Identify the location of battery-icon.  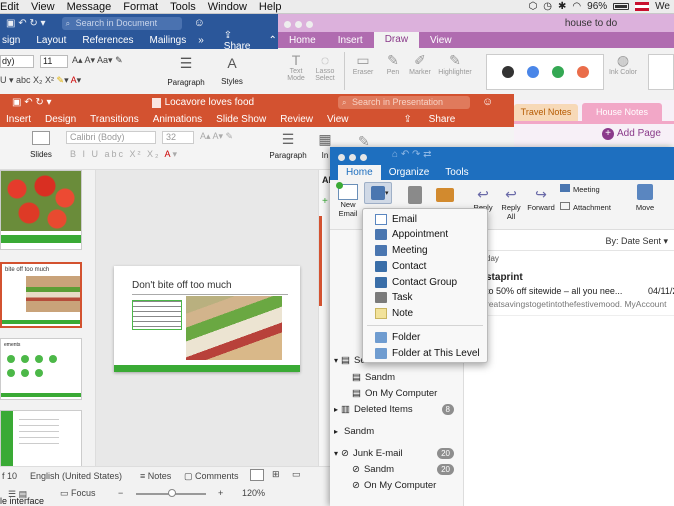
(621, 6).